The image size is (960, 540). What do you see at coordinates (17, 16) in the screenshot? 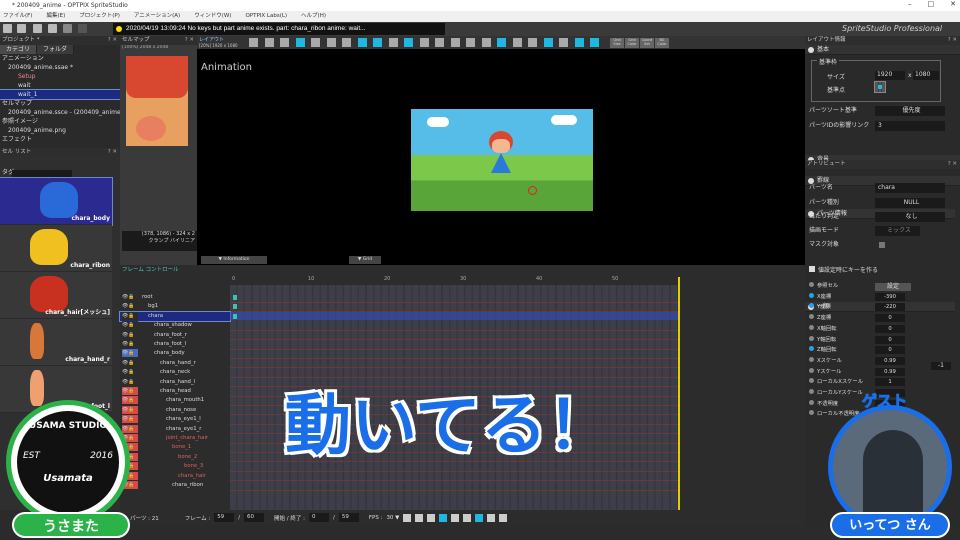
I see `menu-item: ファイル(F)` at bounding box center [17, 16].